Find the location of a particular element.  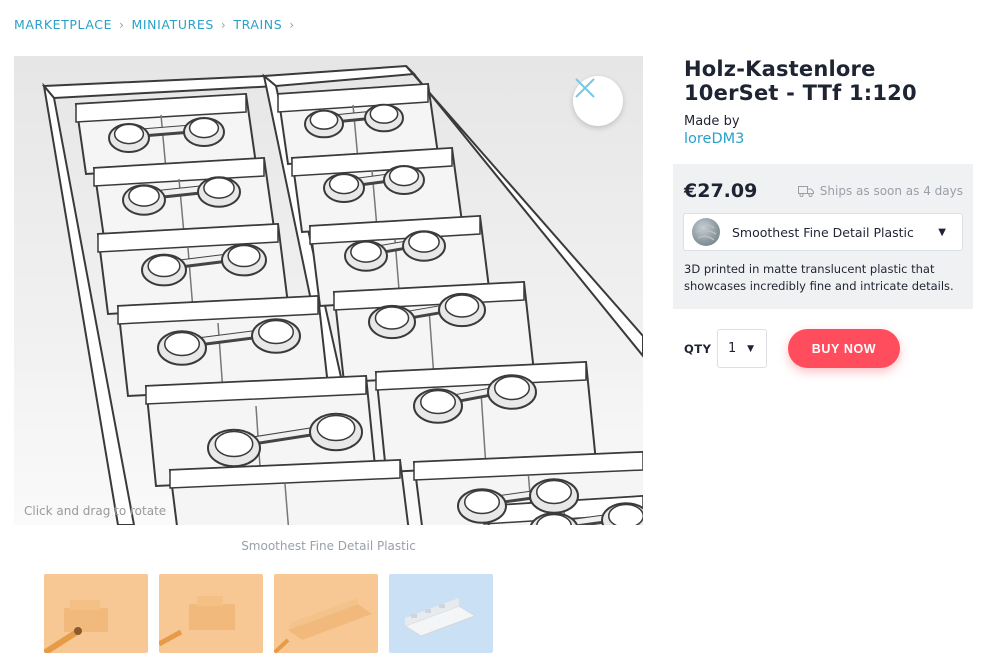

made-by-label: Made by is located at coordinates (712, 121).